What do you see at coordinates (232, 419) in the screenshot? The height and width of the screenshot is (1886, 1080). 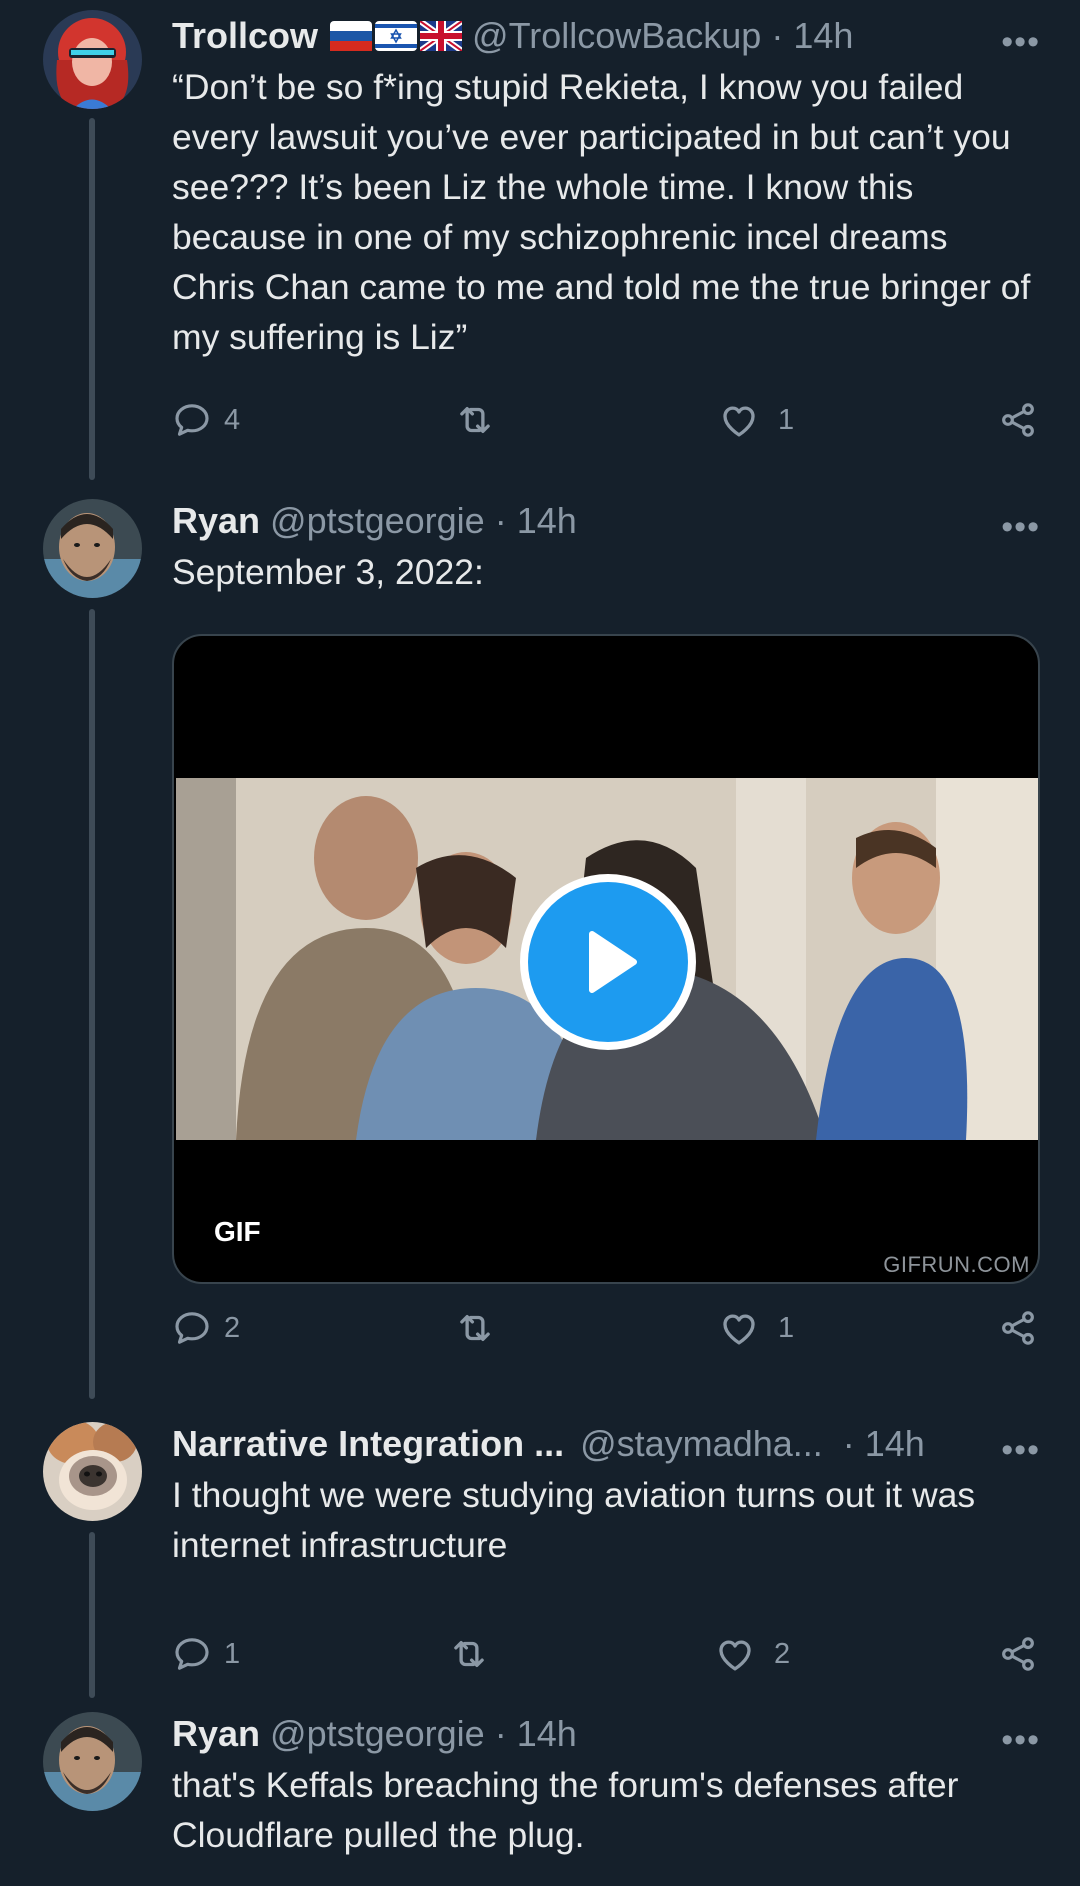 I see `reply-count: 4` at bounding box center [232, 419].